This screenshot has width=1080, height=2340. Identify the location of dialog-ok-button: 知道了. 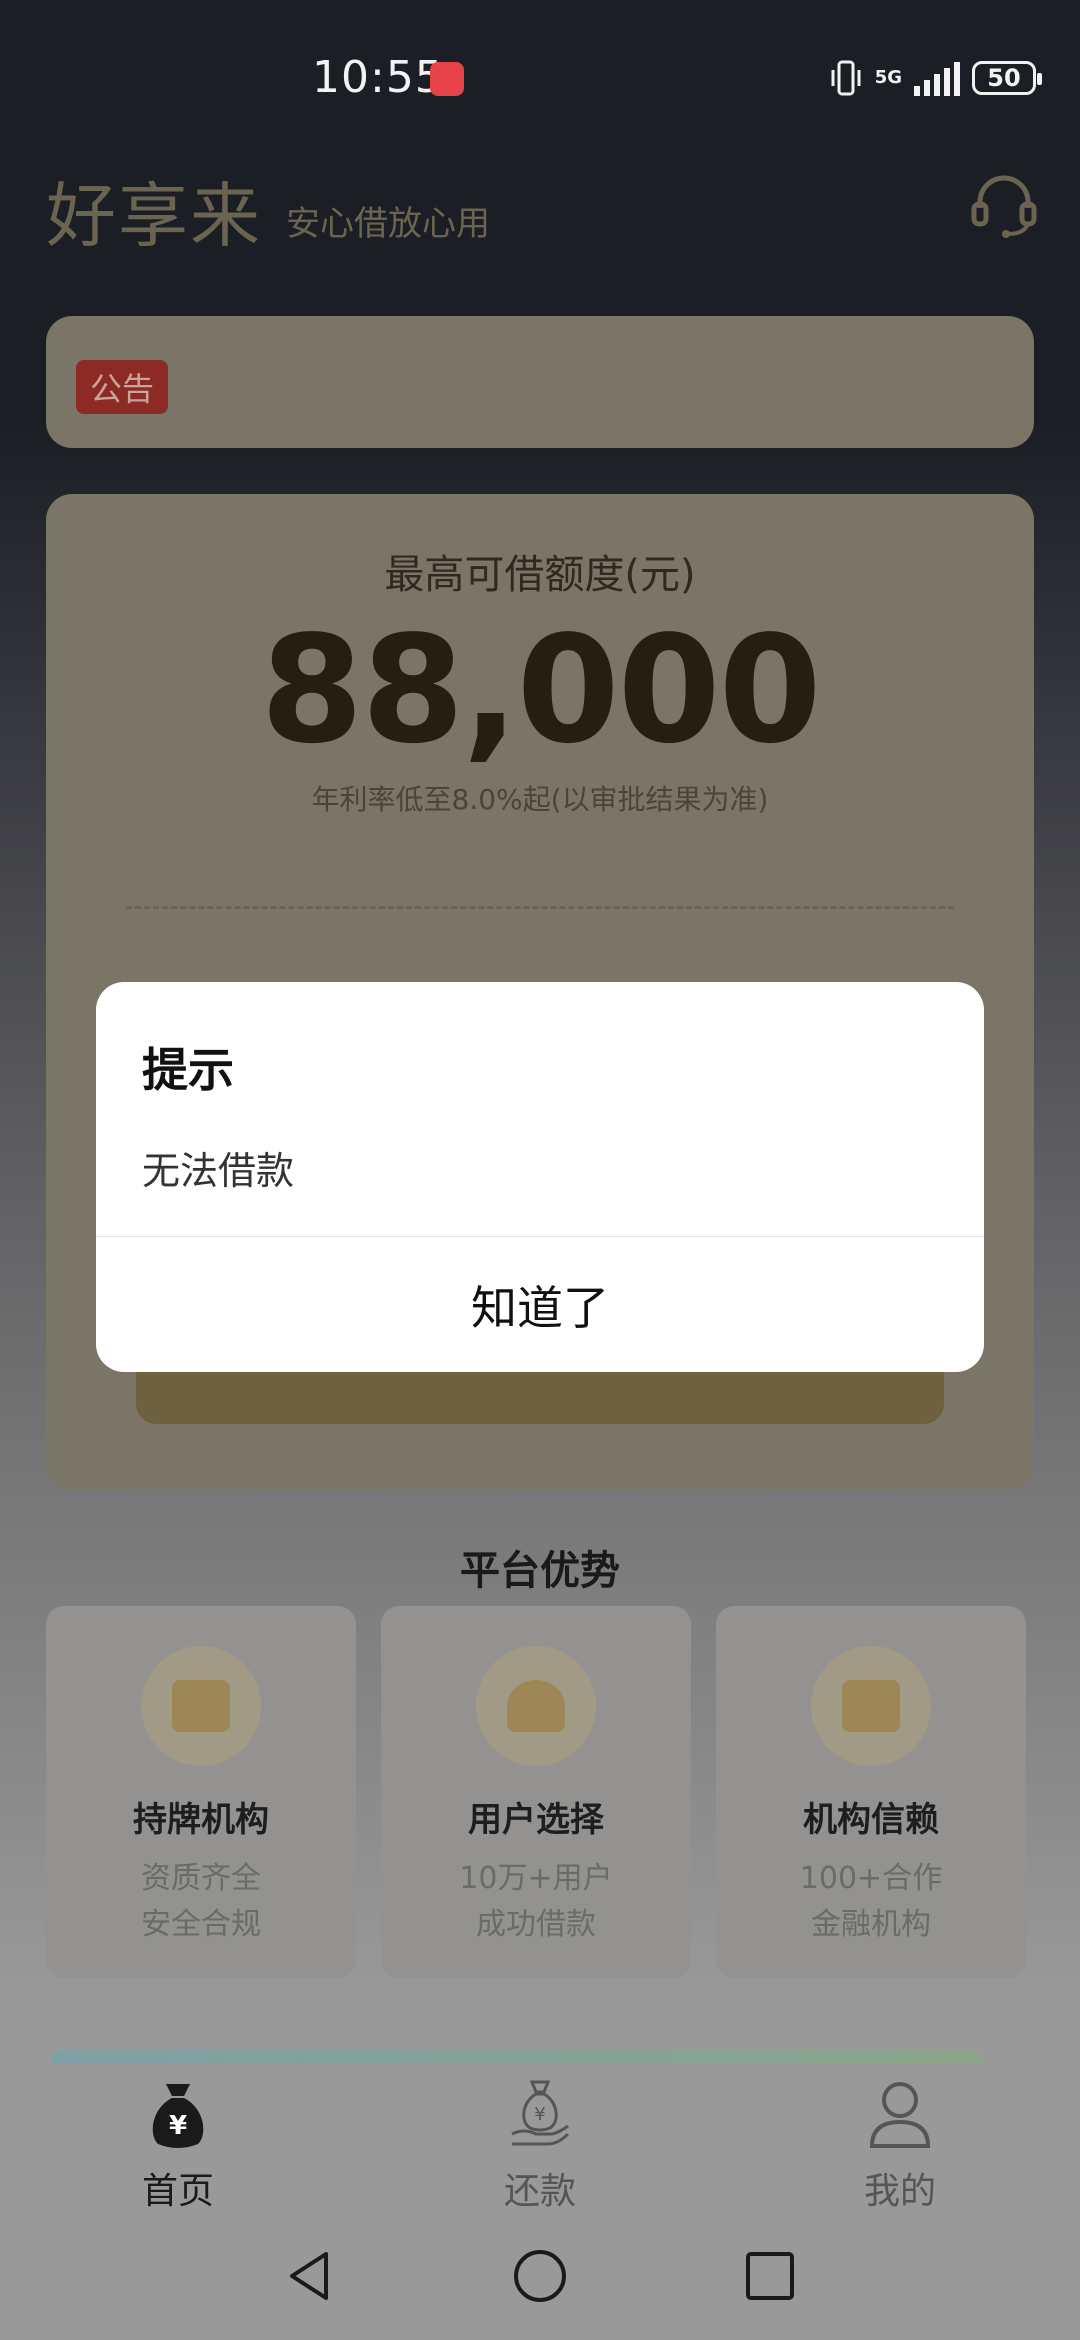
(540, 1304).